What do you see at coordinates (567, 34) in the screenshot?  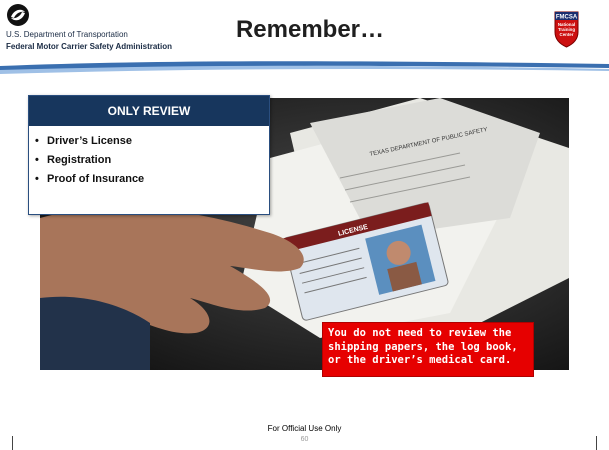 I see `badge-text-center: Center` at bounding box center [567, 34].